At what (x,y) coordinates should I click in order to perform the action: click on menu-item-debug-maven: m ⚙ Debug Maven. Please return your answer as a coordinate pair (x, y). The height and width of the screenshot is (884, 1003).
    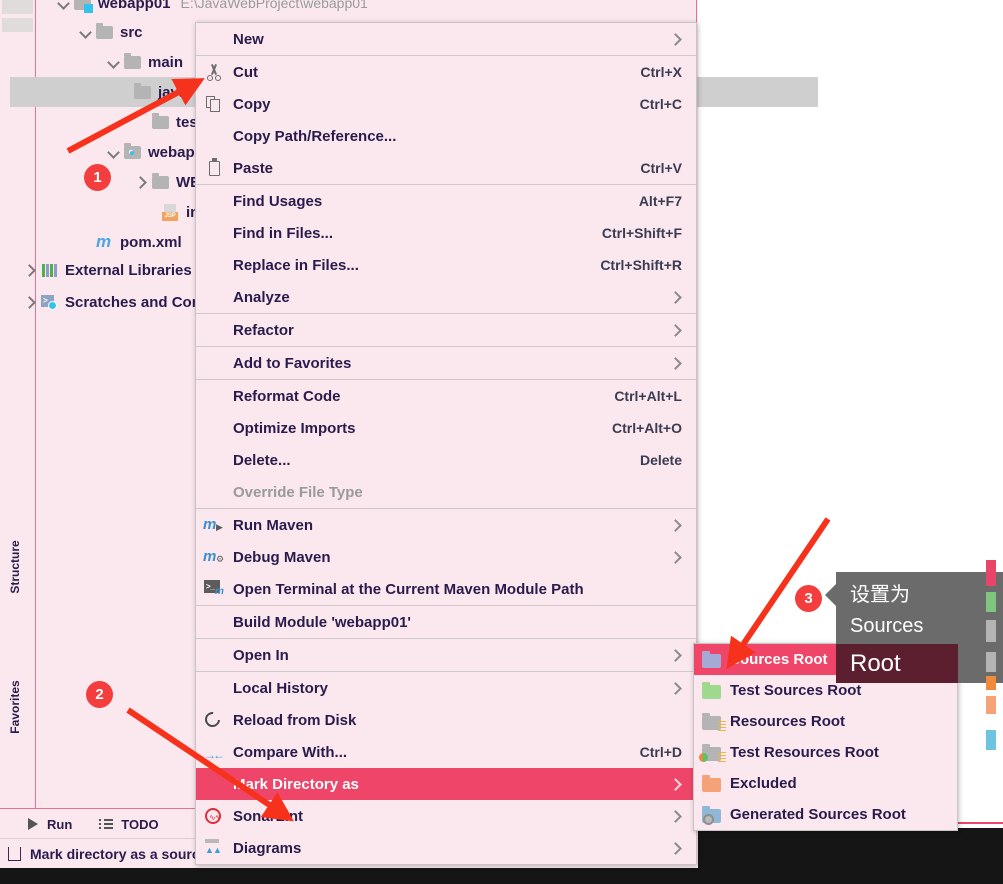
    Looking at the image, I should click on (446, 557).